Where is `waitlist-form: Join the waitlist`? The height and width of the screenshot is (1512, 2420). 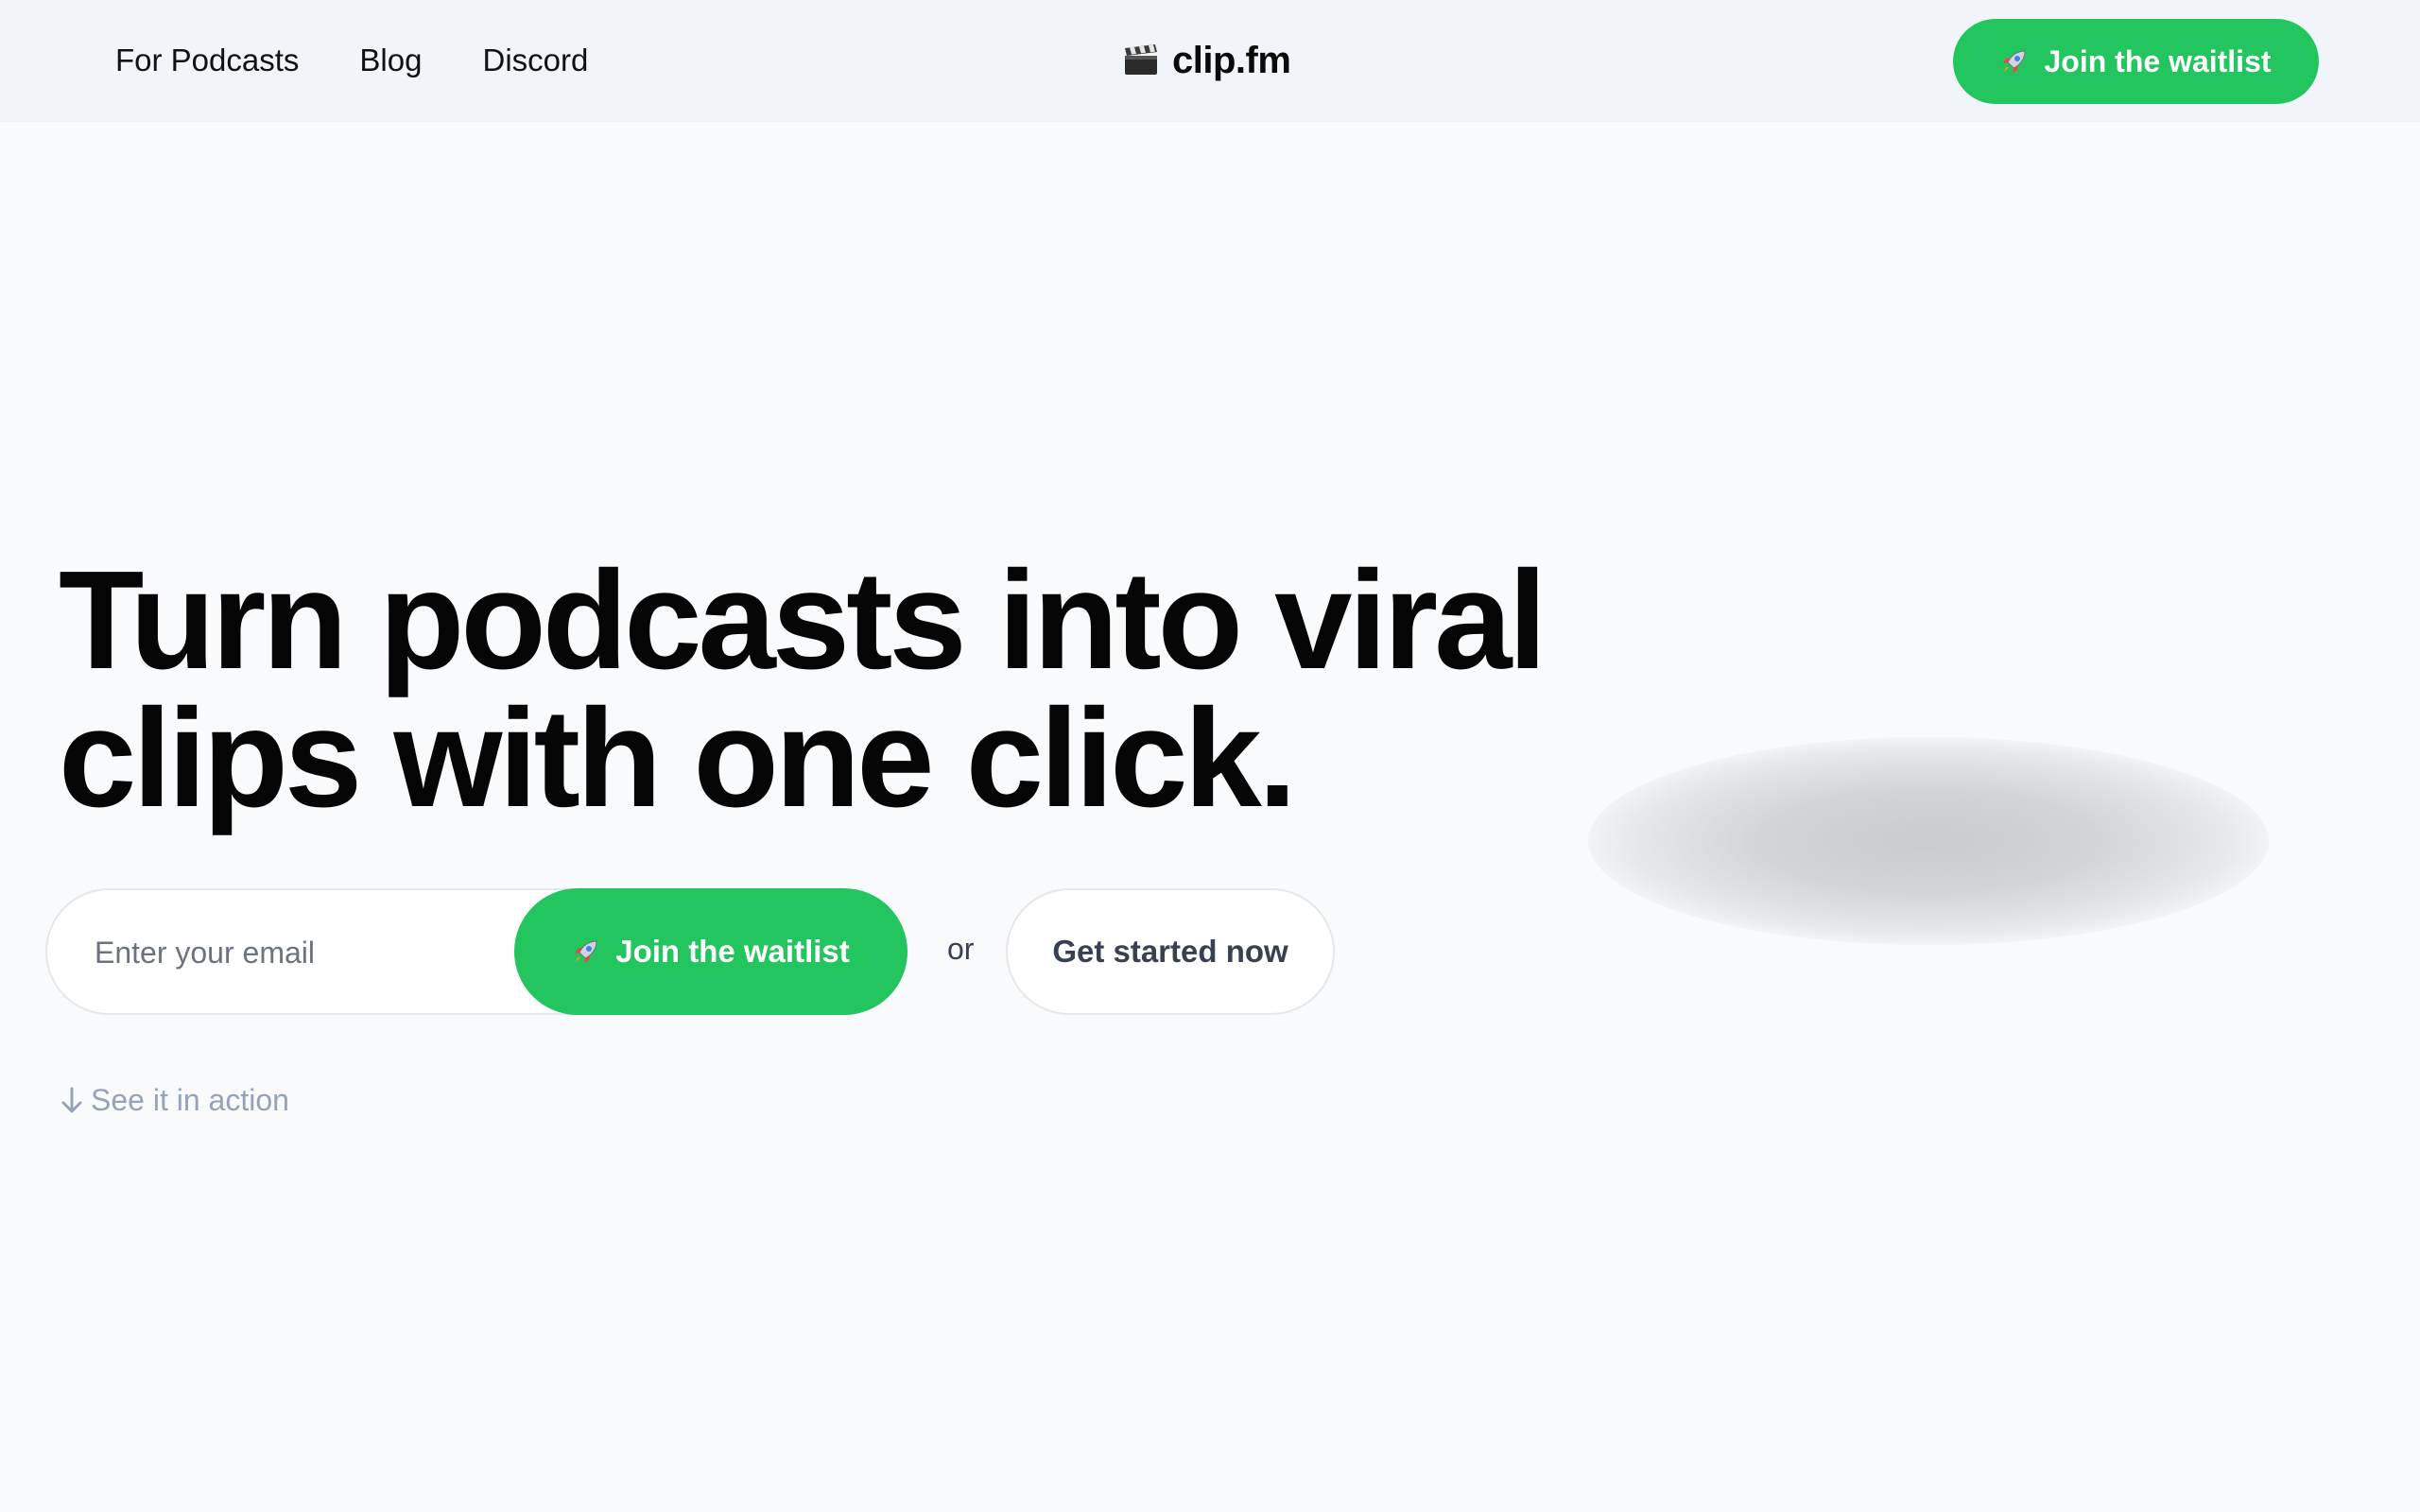 waitlist-form: Join the waitlist is located at coordinates (476, 951).